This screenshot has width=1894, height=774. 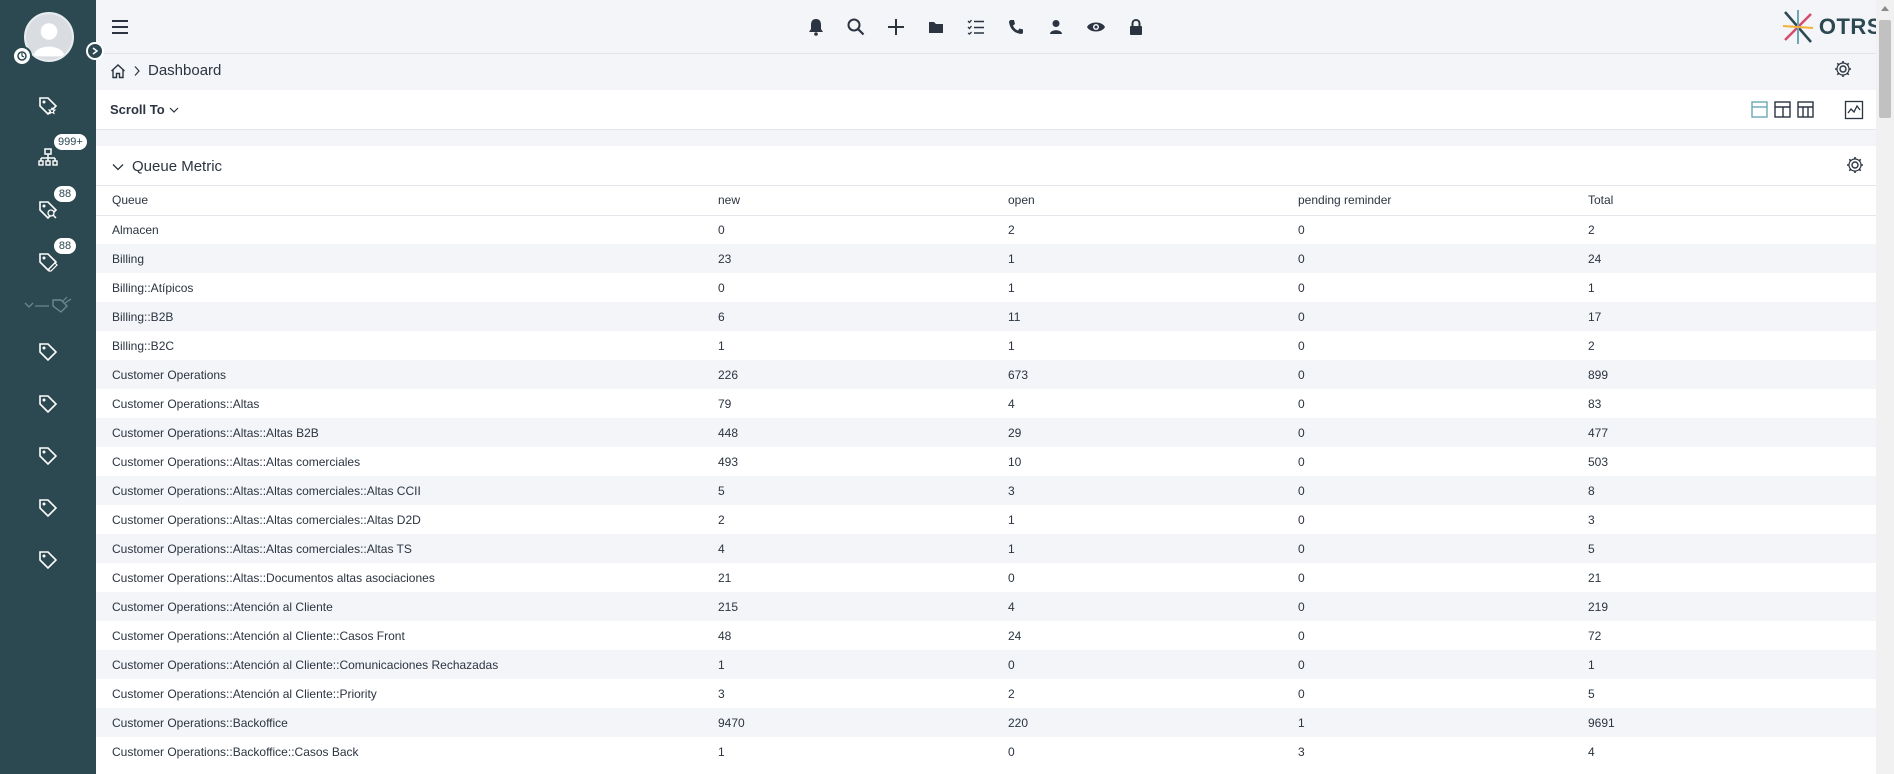 What do you see at coordinates (399, 722) in the screenshot?
I see `cell-queue: Customer Operations::Backoffice` at bounding box center [399, 722].